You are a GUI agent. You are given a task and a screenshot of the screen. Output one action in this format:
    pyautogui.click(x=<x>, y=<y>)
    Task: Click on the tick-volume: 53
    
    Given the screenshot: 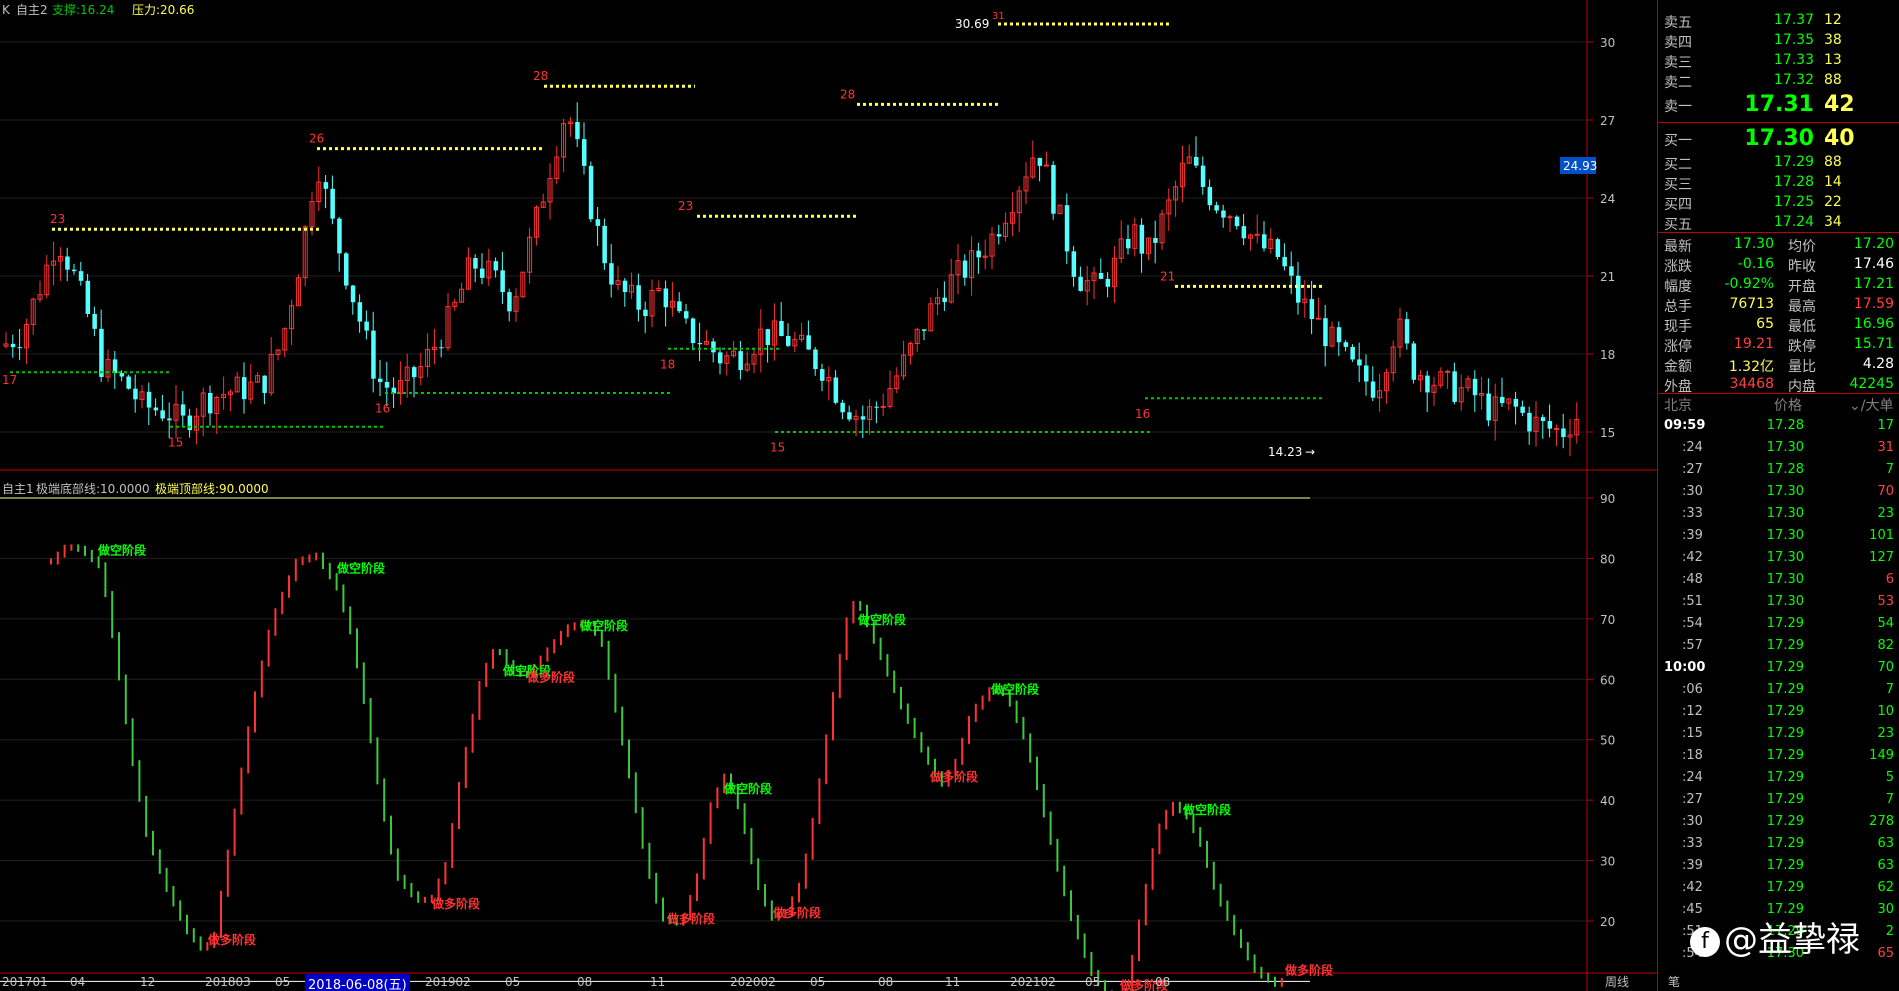 What is the action you would take?
    pyautogui.click(x=1885, y=601)
    